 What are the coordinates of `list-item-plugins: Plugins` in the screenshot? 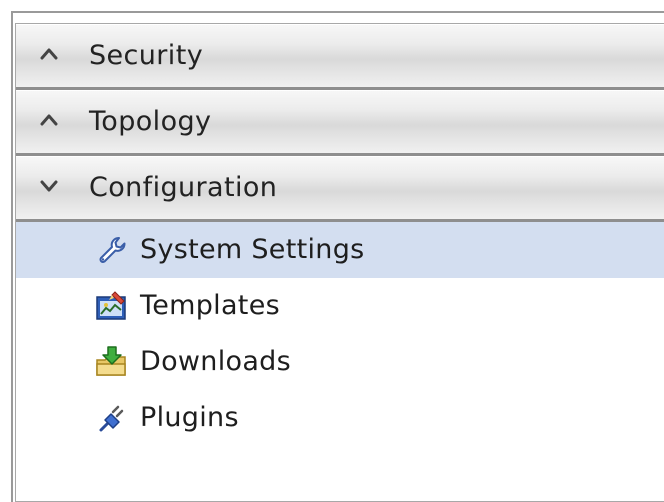 It's located at (340, 418).